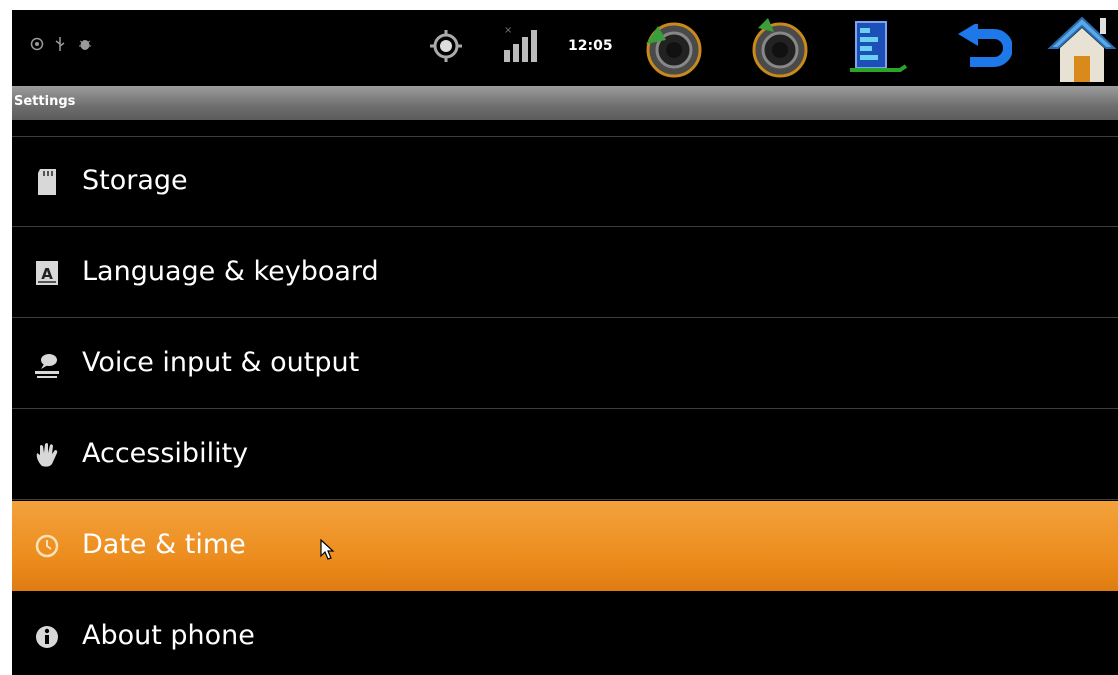 This screenshot has height=675, width=1118. What do you see at coordinates (230, 271) in the screenshot?
I see `settings-item-label: Language & keyboard` at bounding box center [230, 271].